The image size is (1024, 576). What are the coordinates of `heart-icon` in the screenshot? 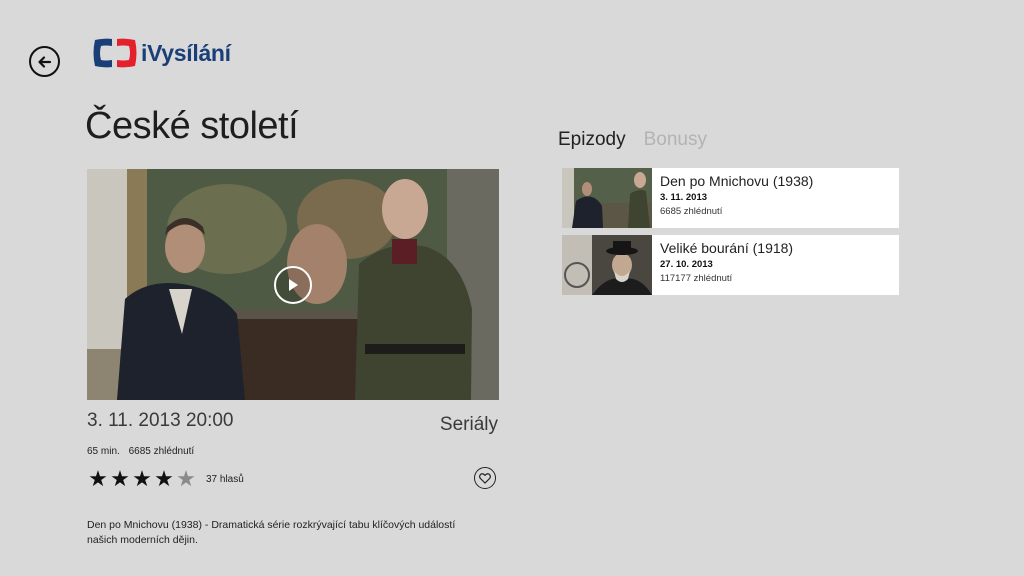 It's located at (485, 478).